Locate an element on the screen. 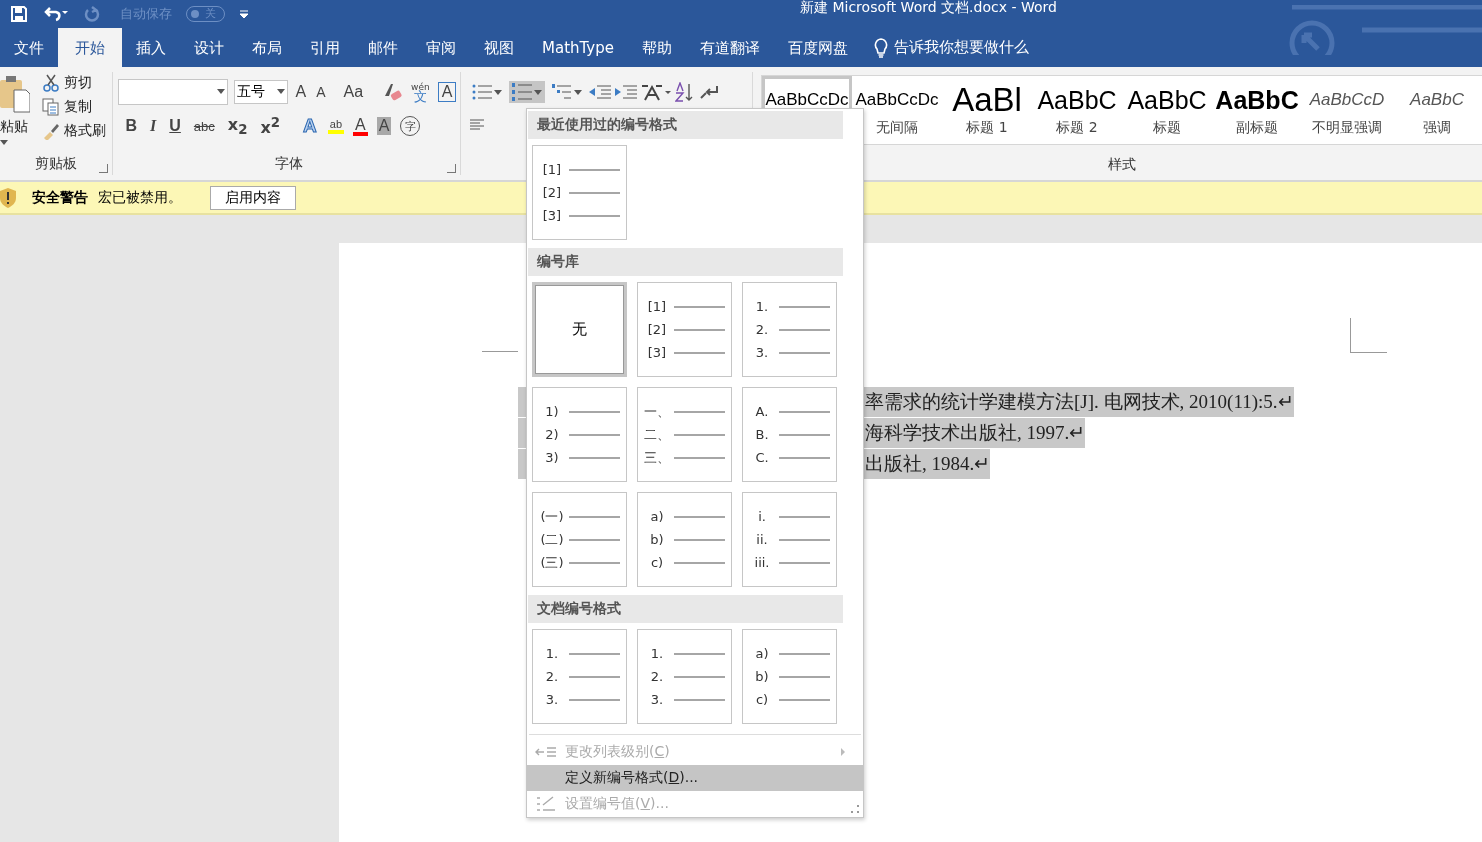  numbering-format-tile: 一、 二、 三、 is located at coordinates (684, 434).